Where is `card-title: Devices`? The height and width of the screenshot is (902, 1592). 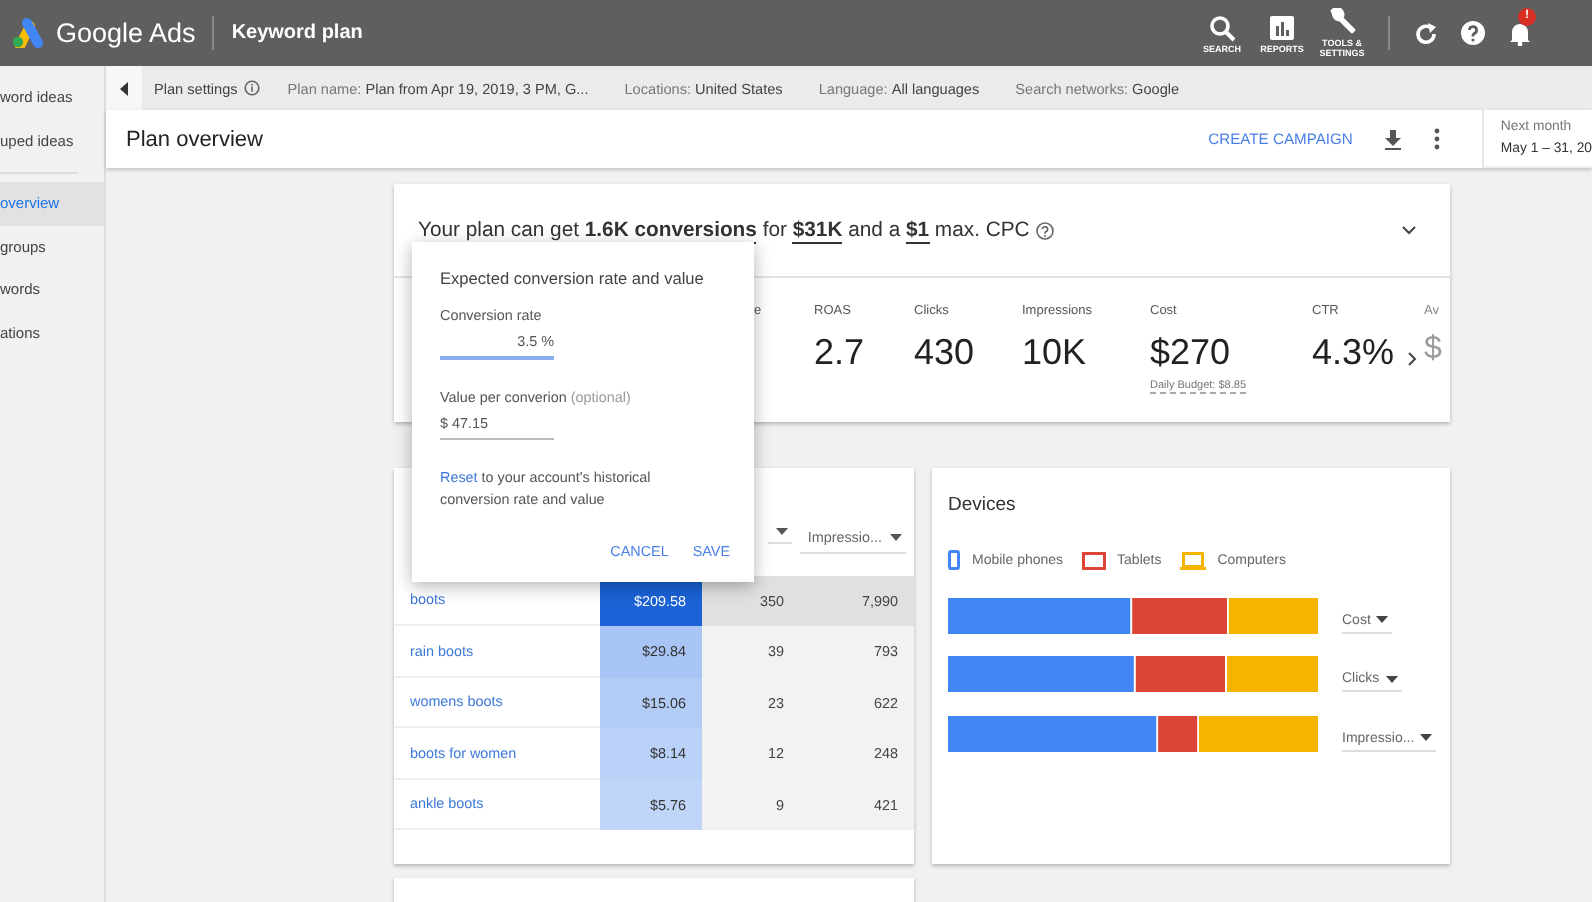 card-title: Devices is located at coordinates (983, 505).